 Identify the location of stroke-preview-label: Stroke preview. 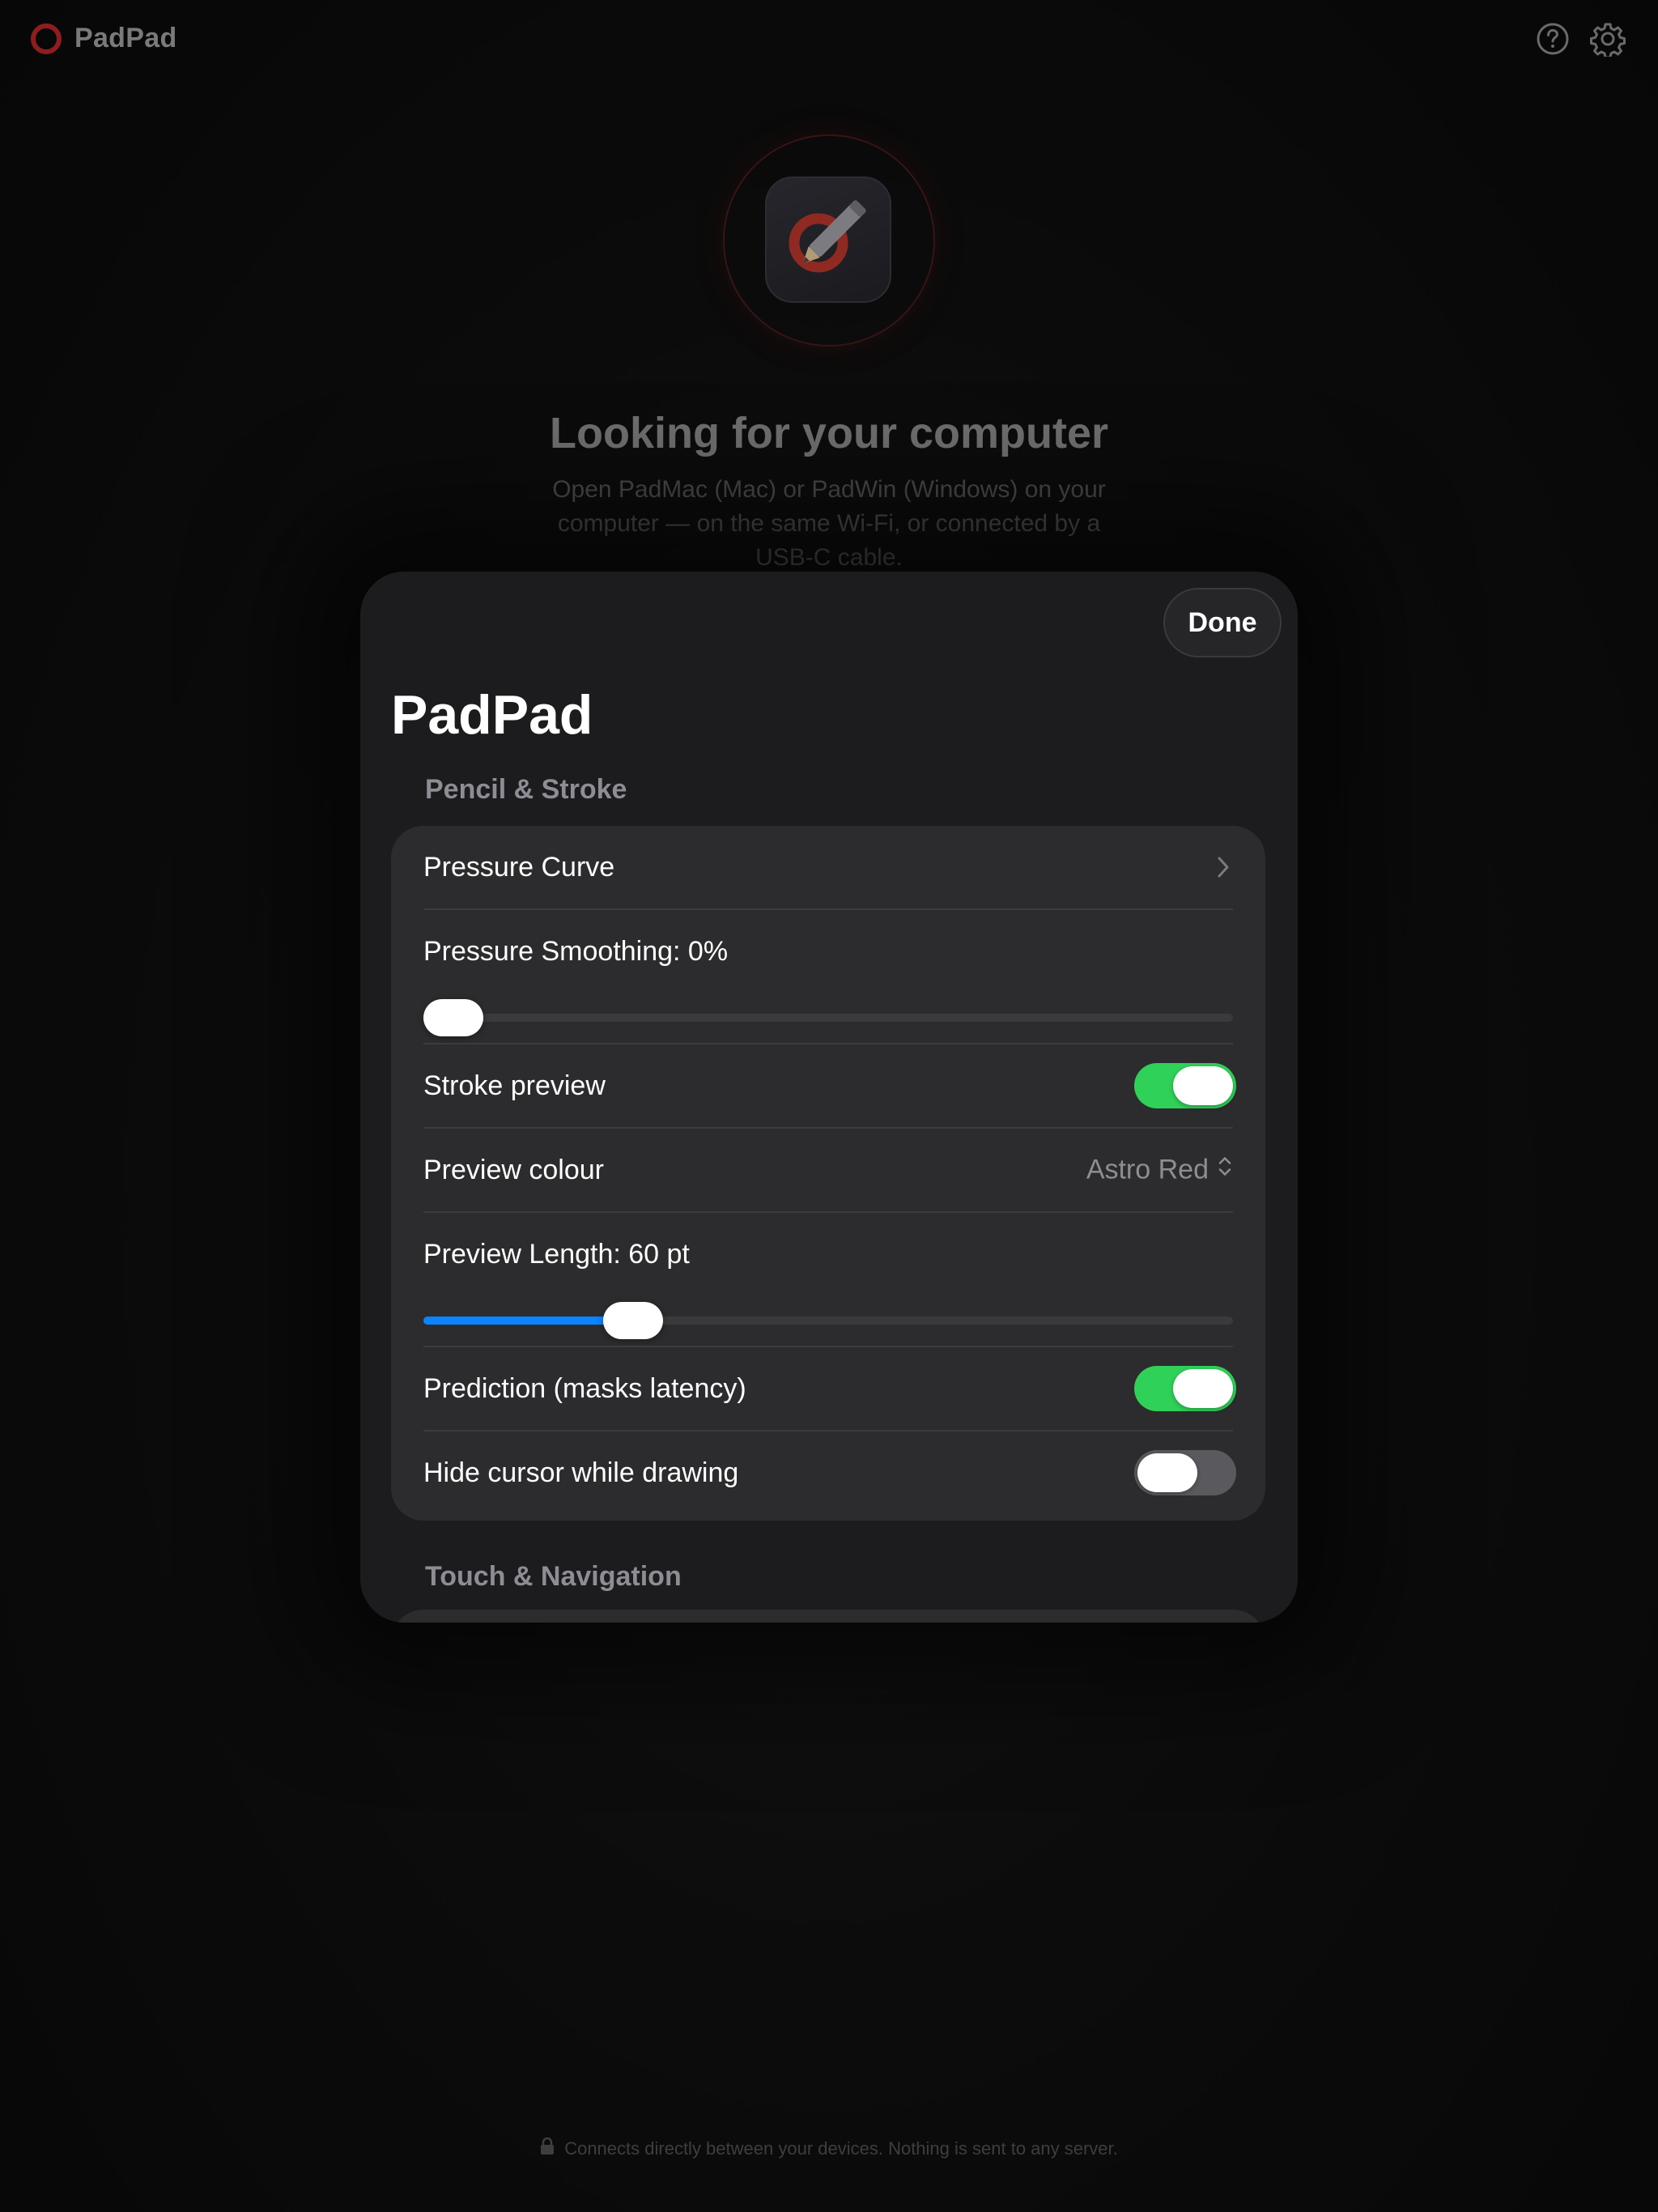
(514, 1086).